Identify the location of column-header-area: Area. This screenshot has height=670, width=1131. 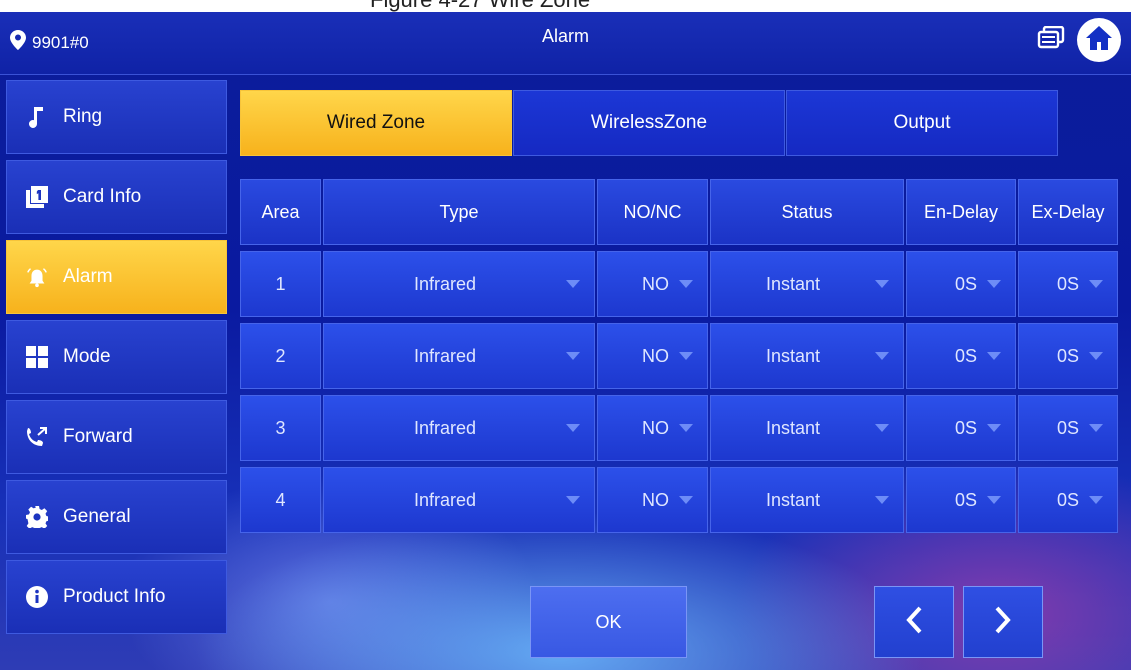
(280, 212).